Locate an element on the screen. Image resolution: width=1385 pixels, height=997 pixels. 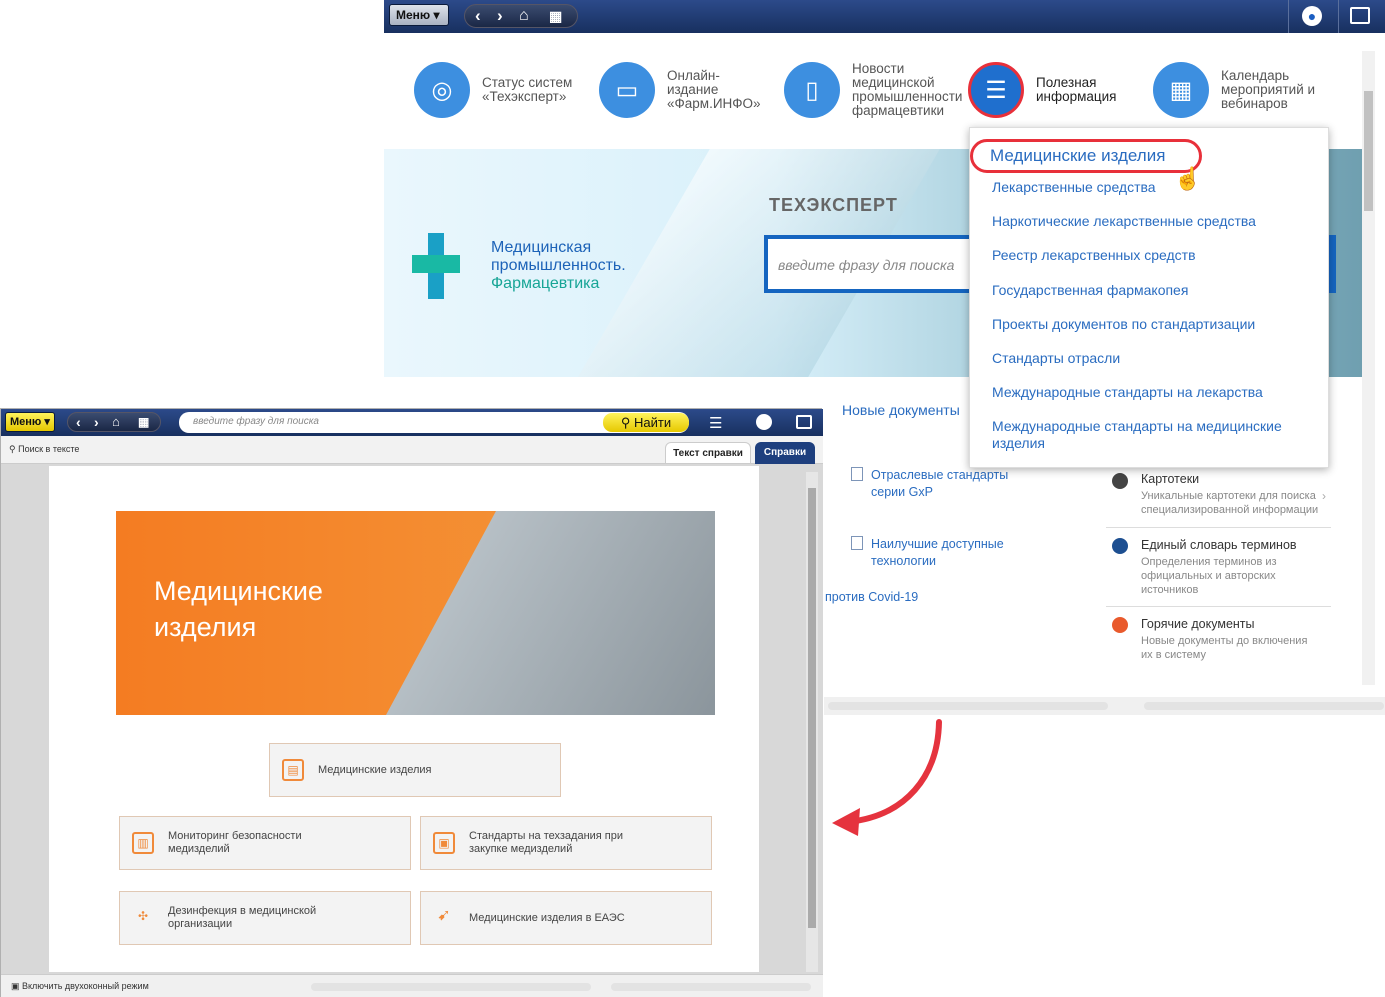
doc-link-gxp: Отраслевые стандарты серии GxP is located at coordinates (956, 484).